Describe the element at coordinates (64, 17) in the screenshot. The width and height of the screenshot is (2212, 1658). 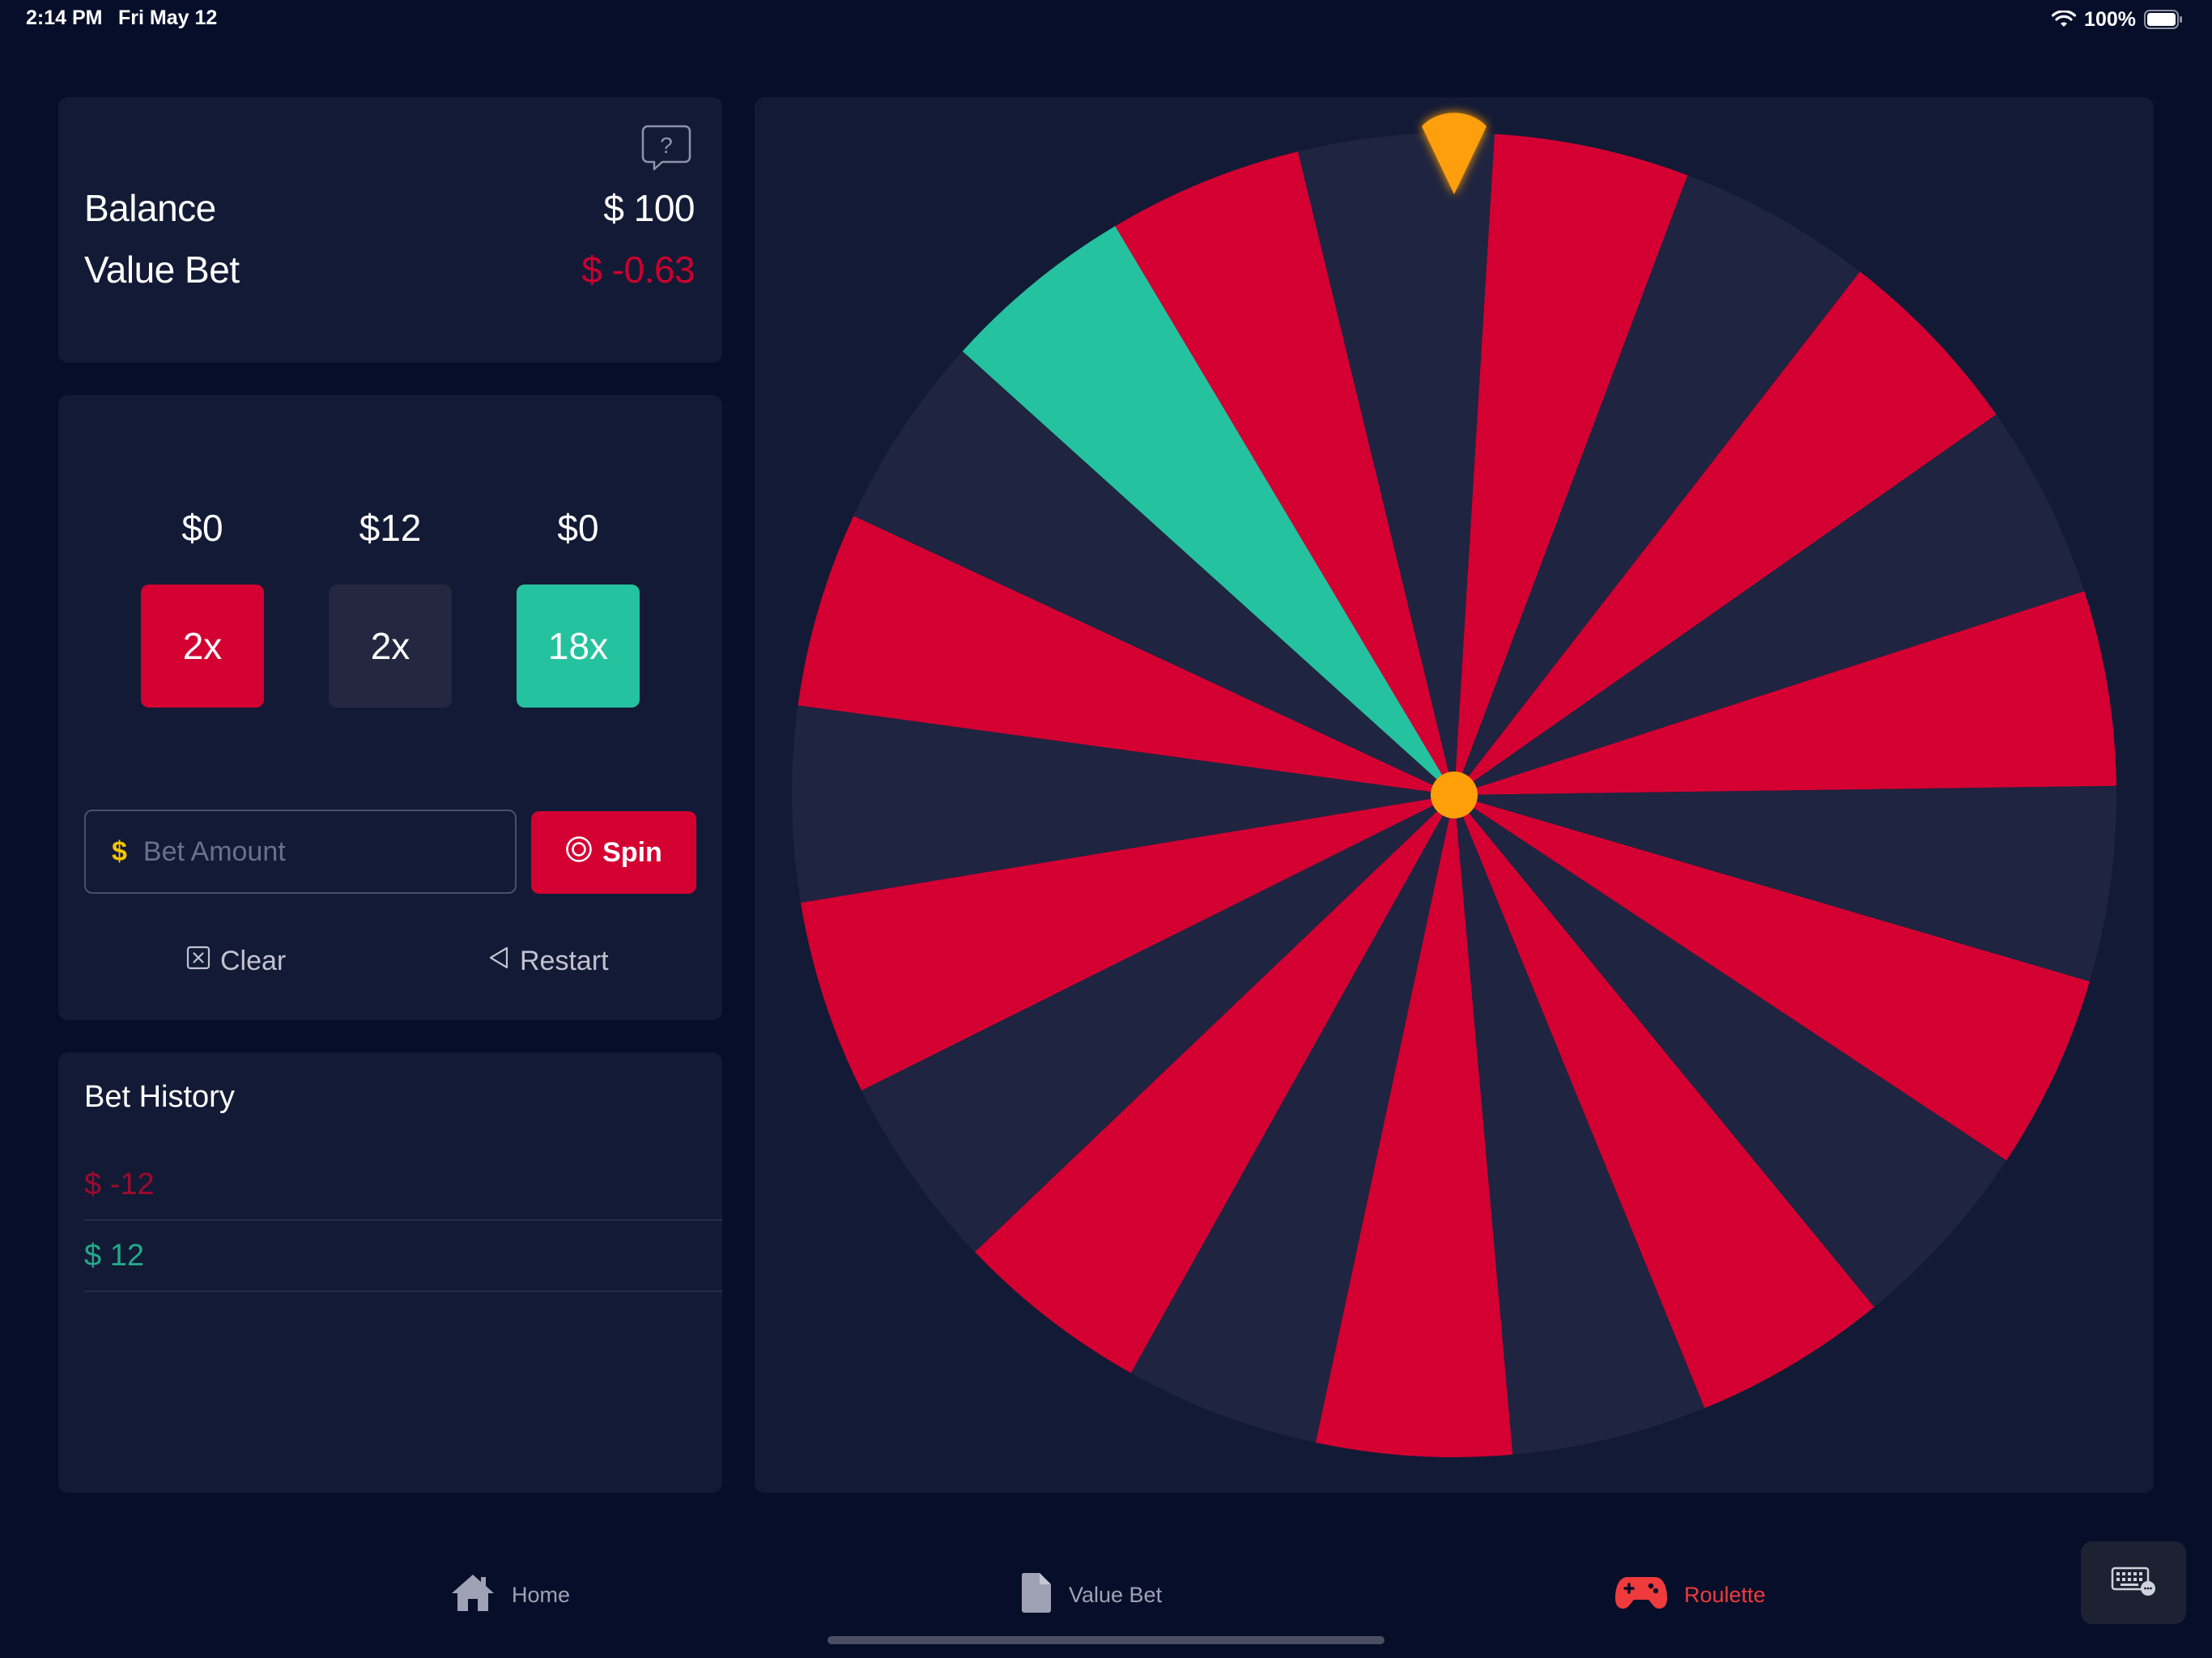
I see `status-time: 2:14 PM` at that location.